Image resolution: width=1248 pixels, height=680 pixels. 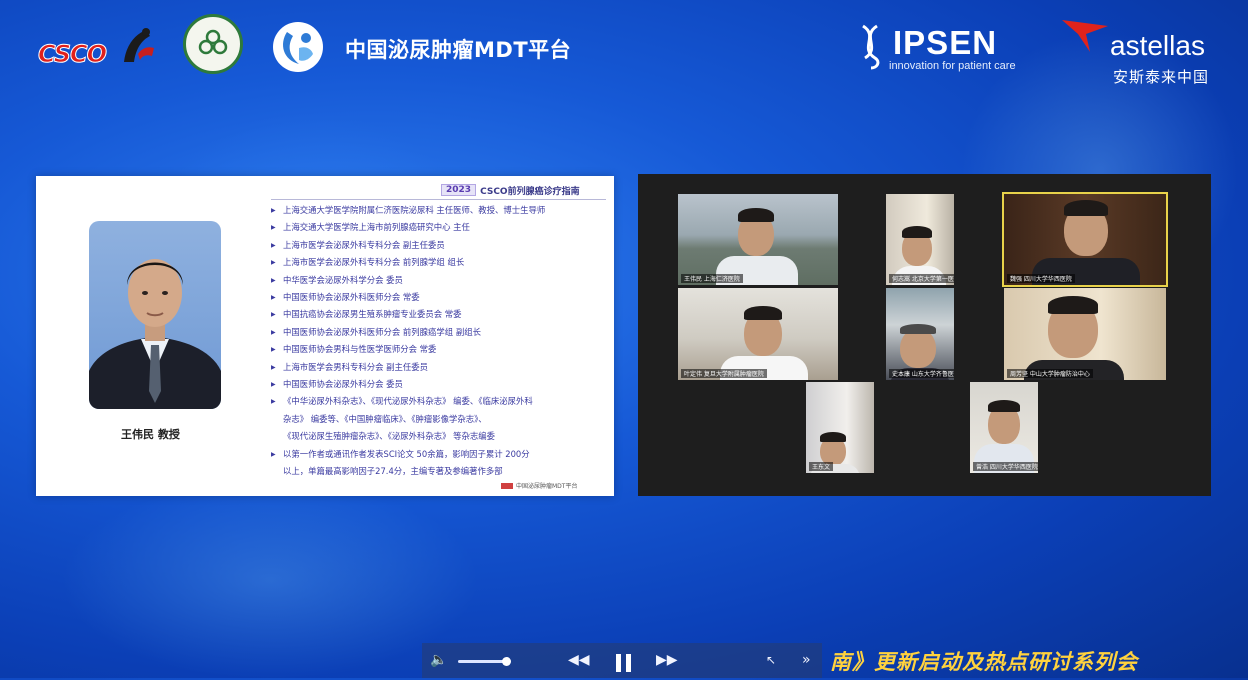 What do you see at coordinates (1041, 278) in the screenshot?
I see `participant-name: 魏强 四川大学华西医院` at bounding box center [1041, 278].